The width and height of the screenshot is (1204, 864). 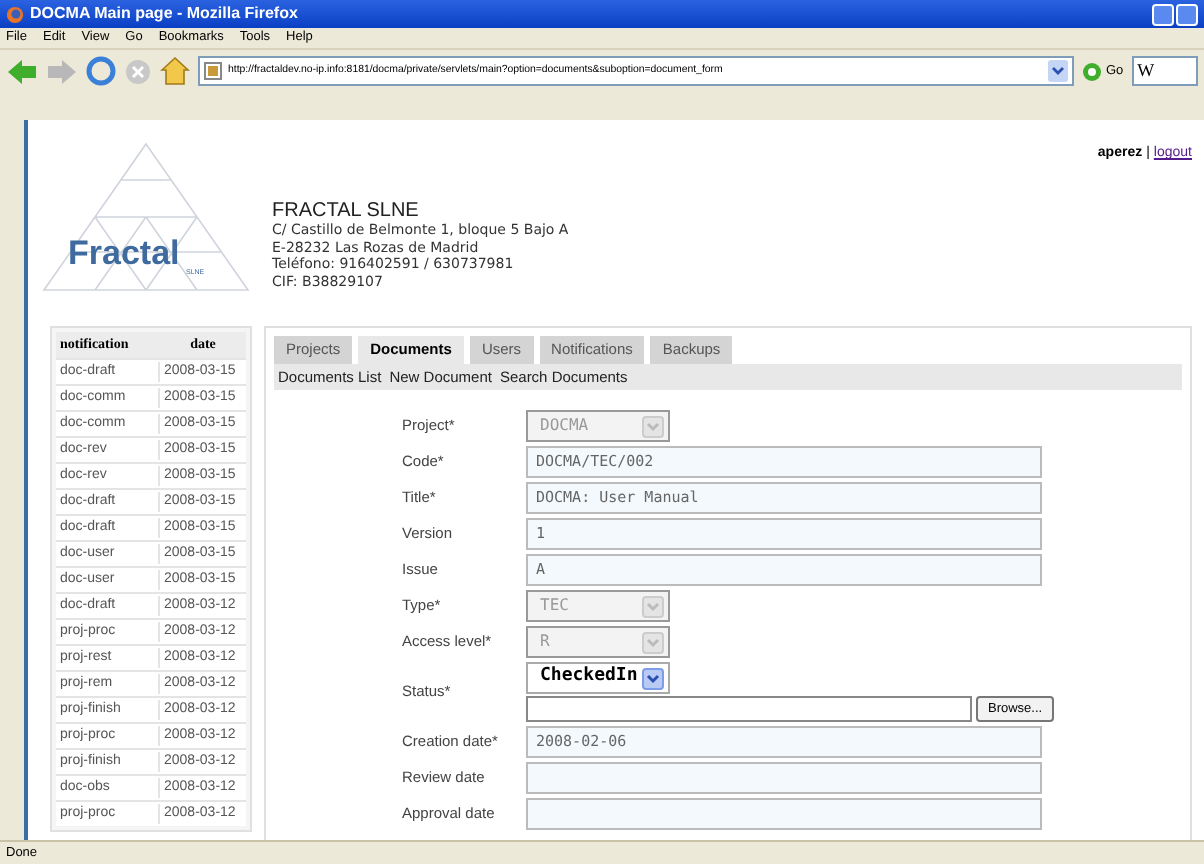 What do you see at coordinates (22, 71) in the screenshot?
I see `back-arrow-icon` at bounding box center [22, 71].